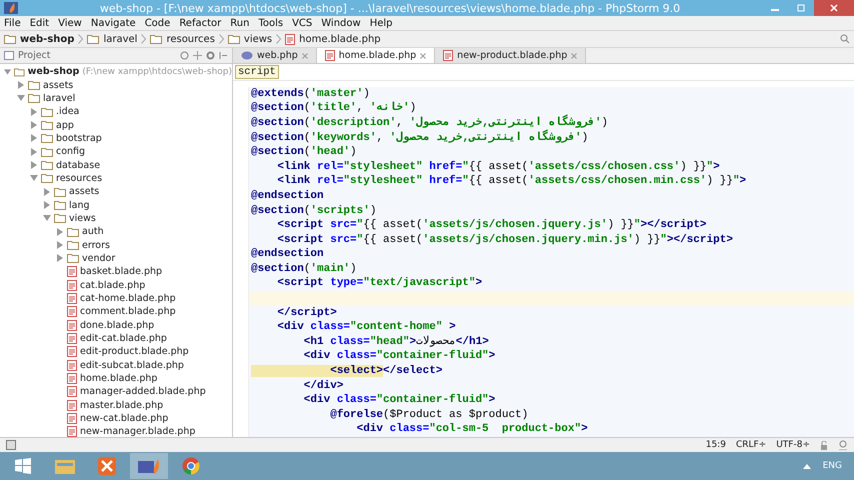 This screenshot has height=480, width=854. I want to click on tree-item: .idea, so click(68, 112).